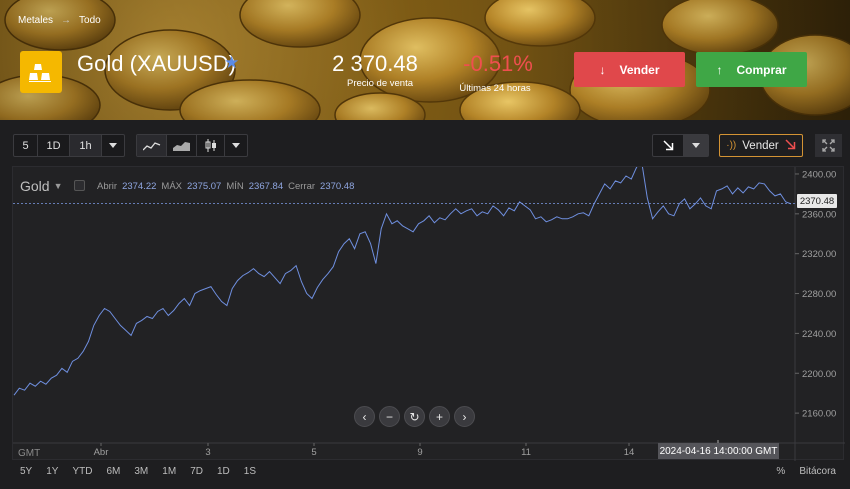  What do you see at coordinates (379, 83) in the screenshot?
I see `sell-price-label: Precio de venta` at bounding box center [379, 83].